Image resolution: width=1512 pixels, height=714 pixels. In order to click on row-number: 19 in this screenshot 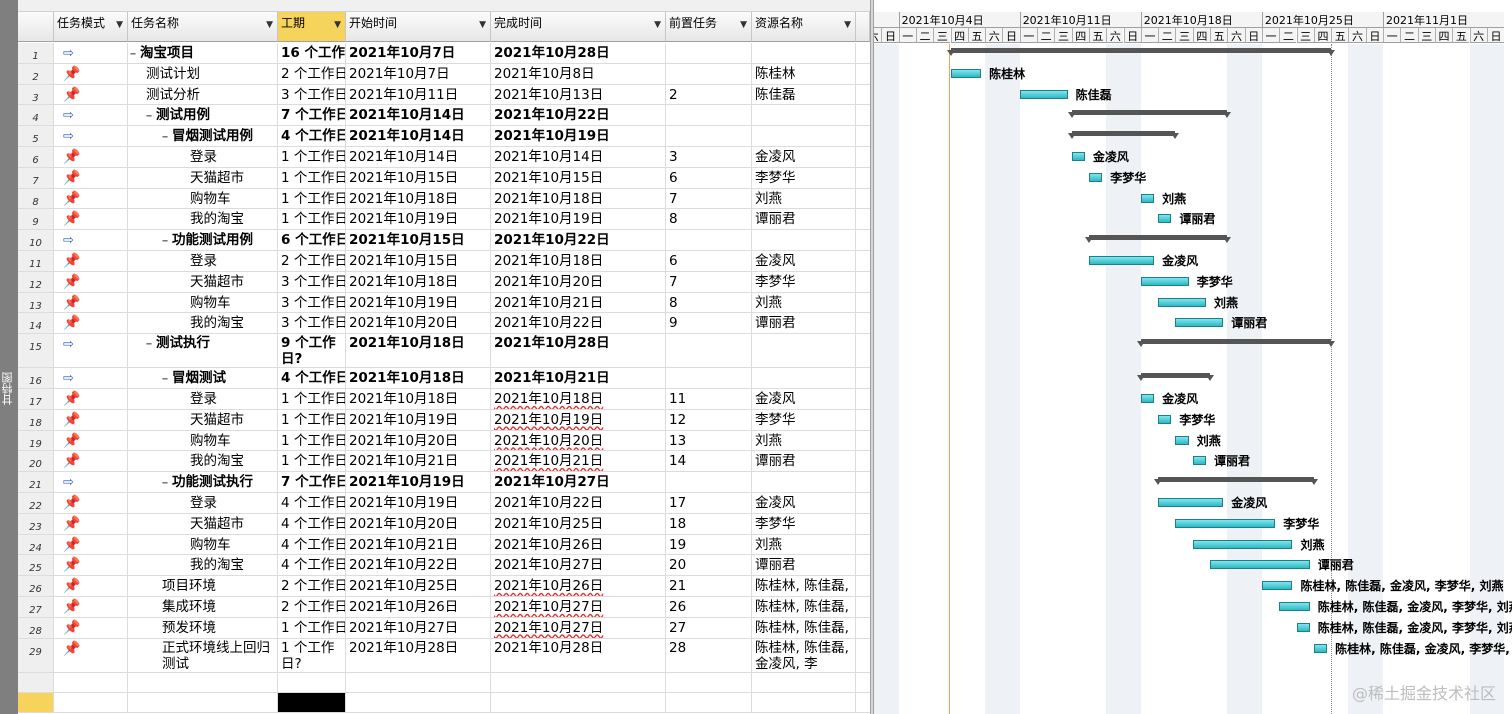, I will do `click(36, 440)`.